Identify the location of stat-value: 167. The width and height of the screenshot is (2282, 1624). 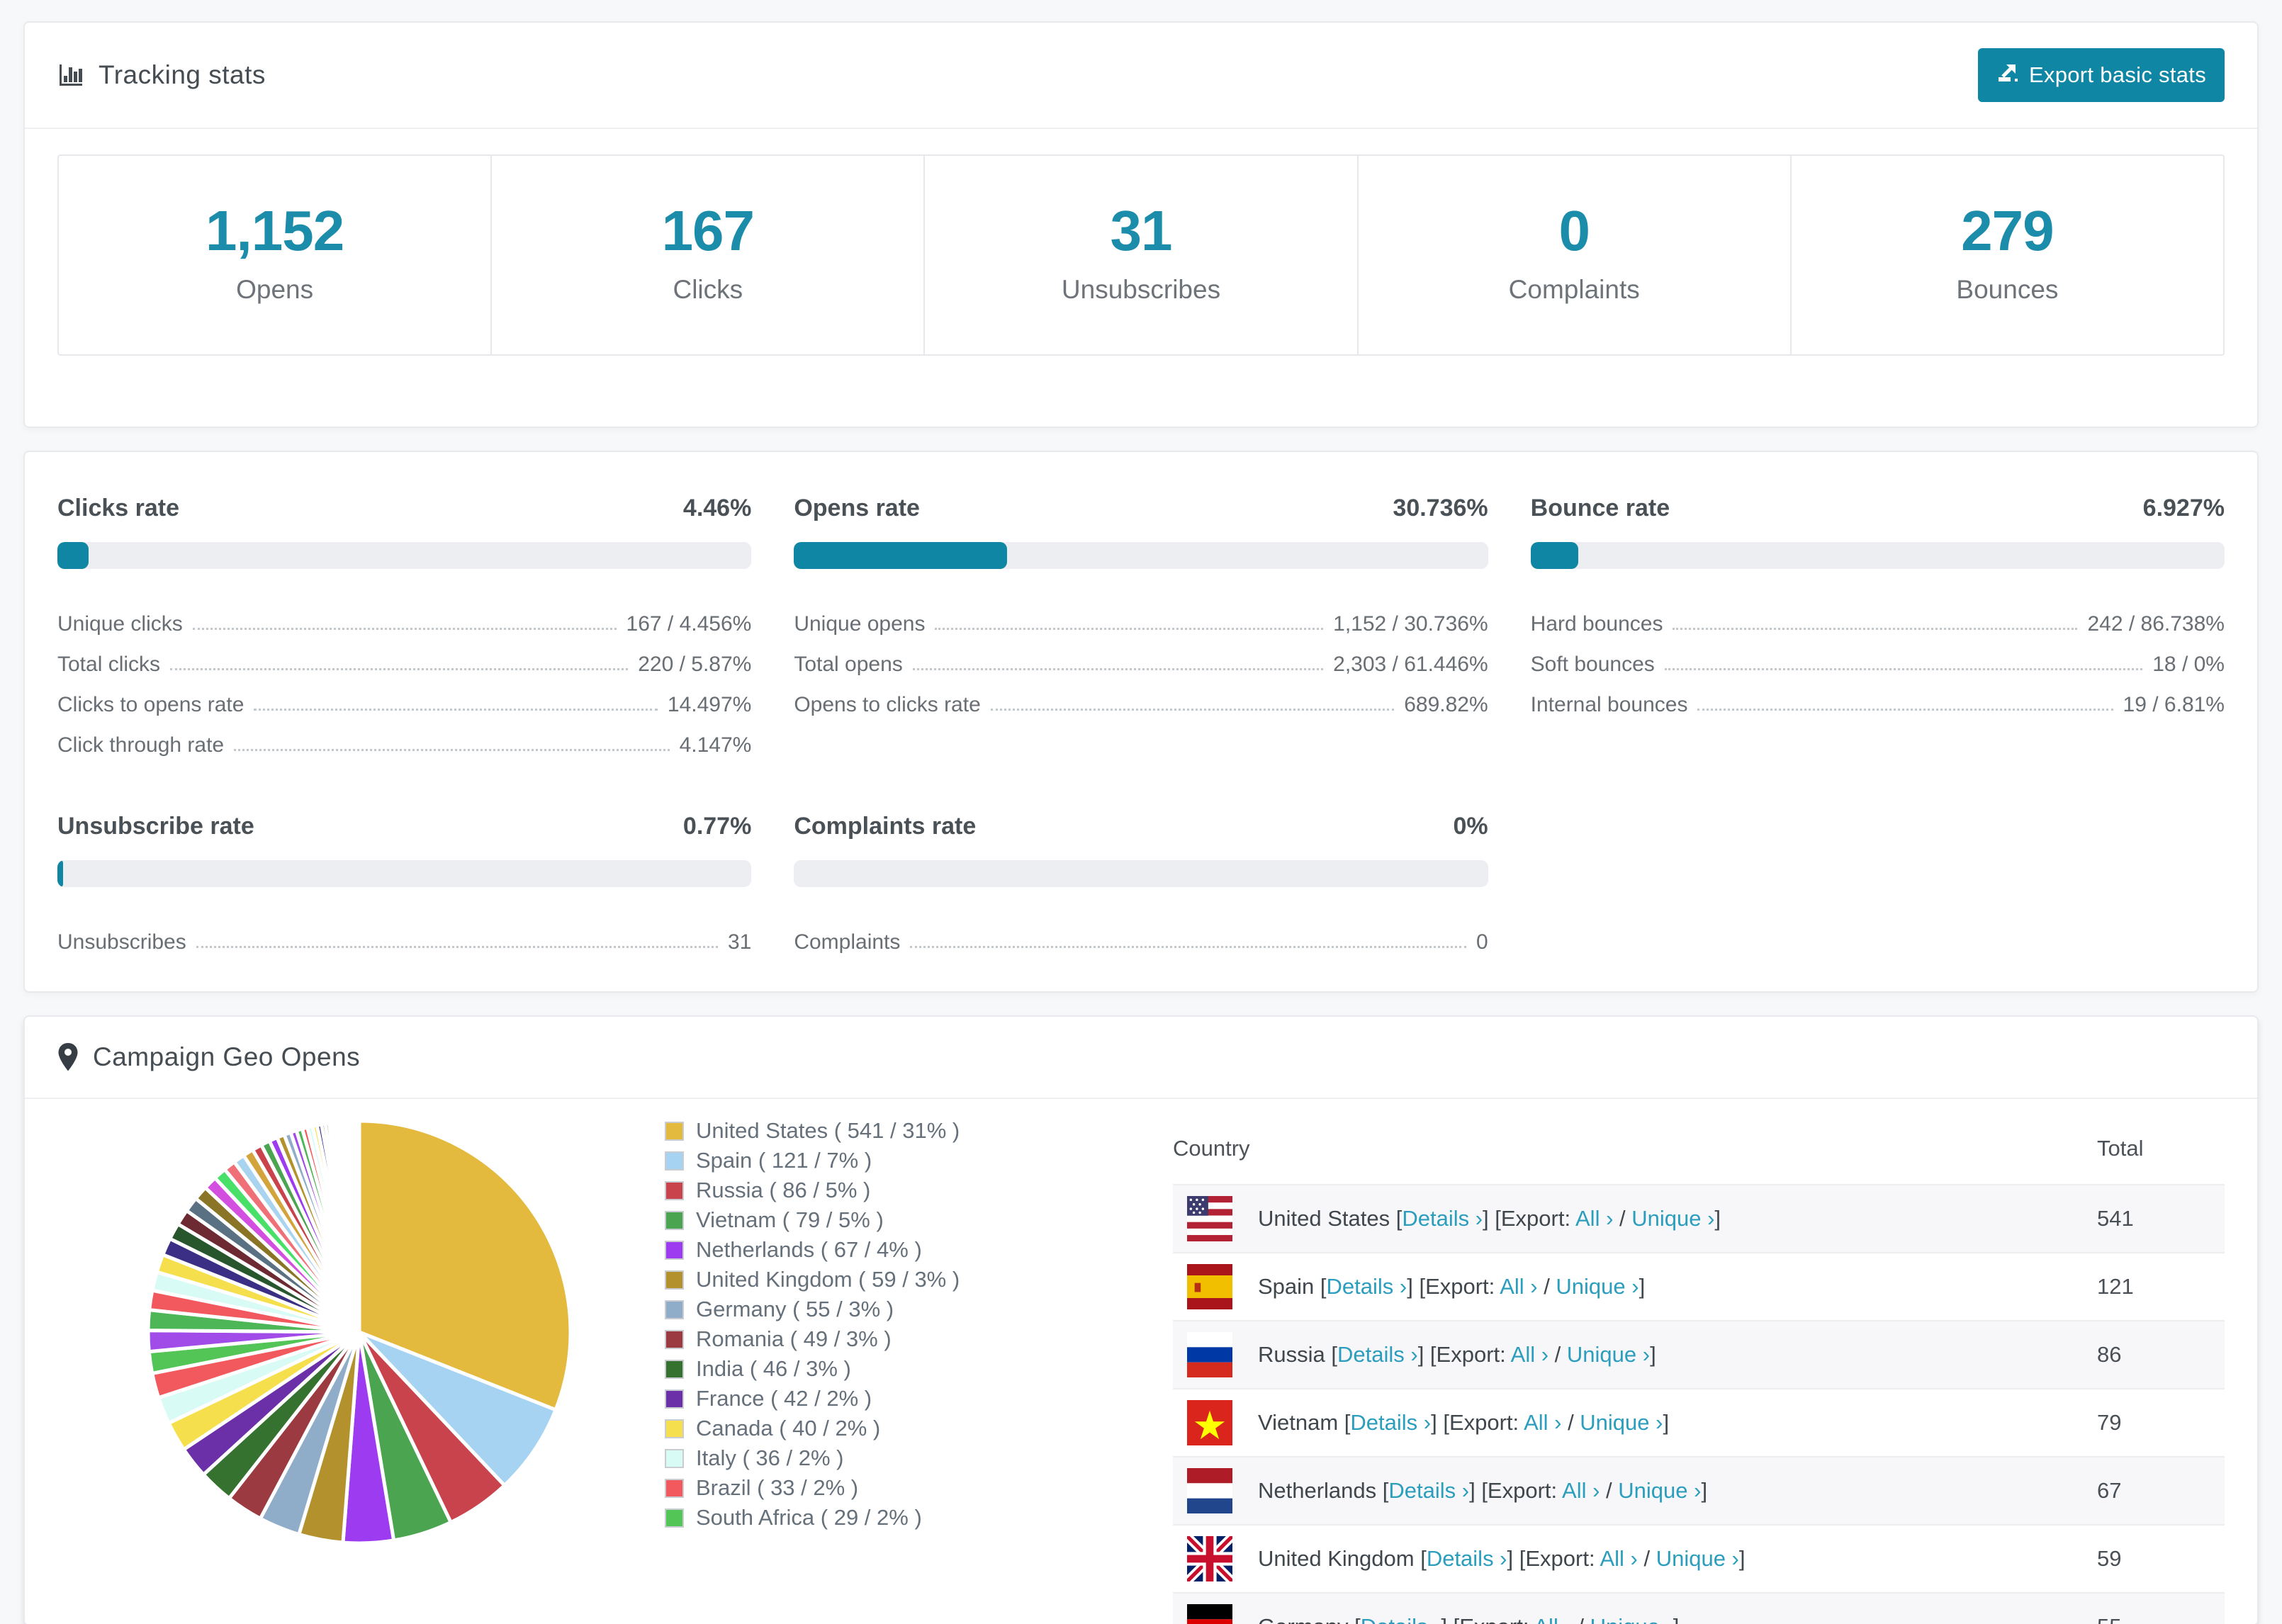
(708, 230).